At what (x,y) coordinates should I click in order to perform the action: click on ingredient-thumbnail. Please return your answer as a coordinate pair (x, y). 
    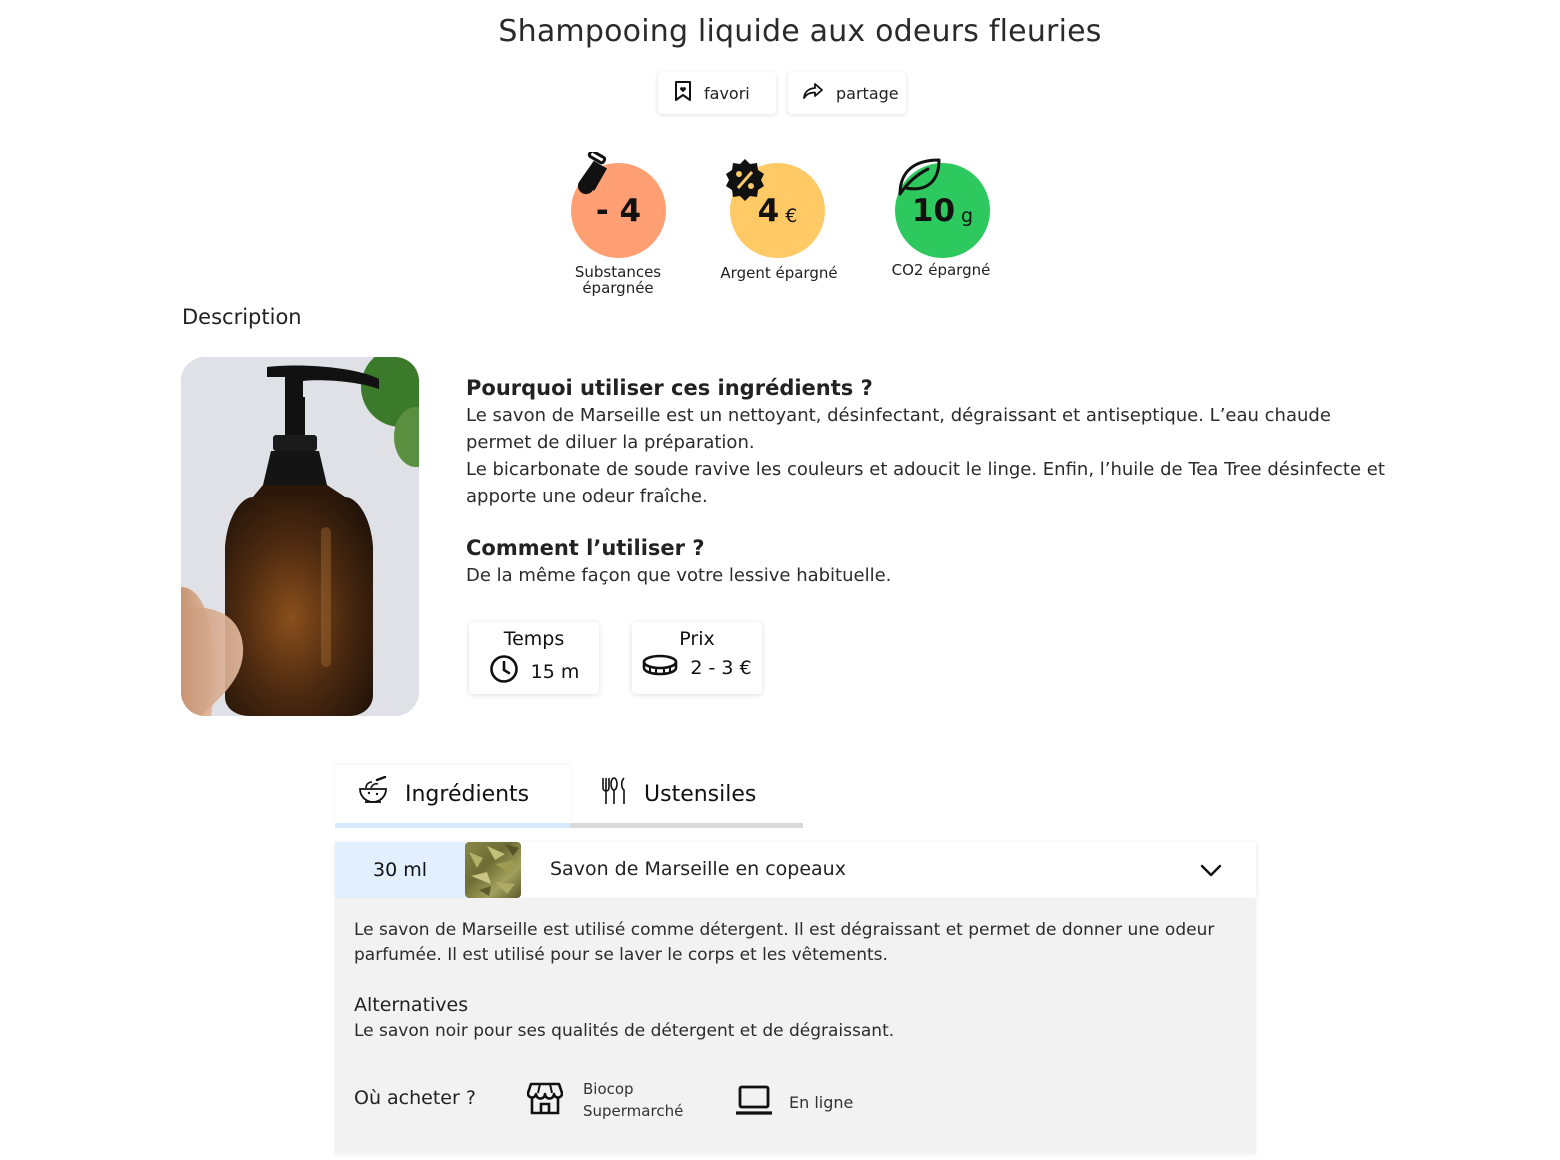
    Looking at the image, I should click on (493, 870).